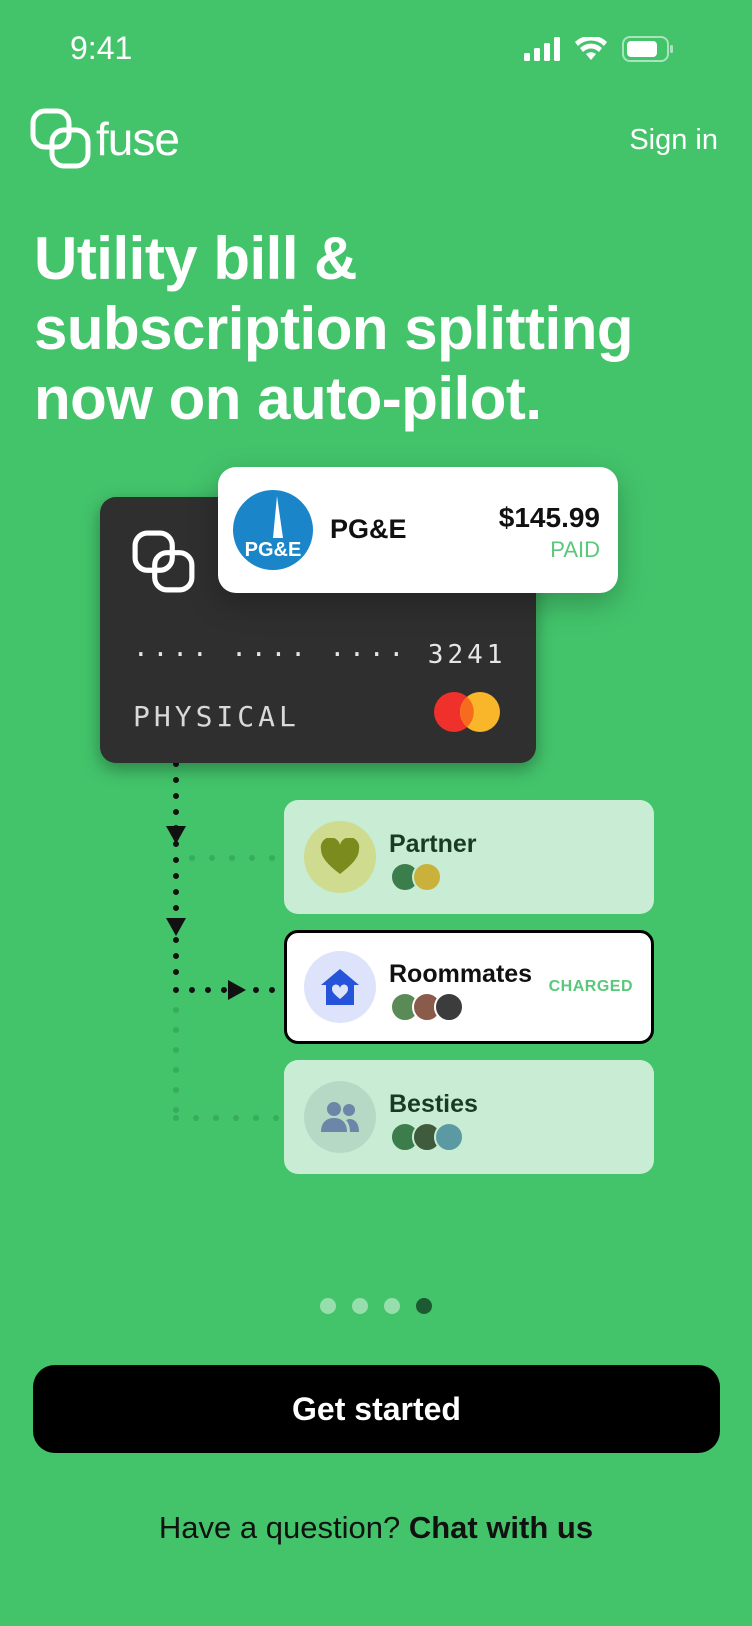  Describe the element at coordinates (163, 561) in the screenshot. I see `card-fuse-logo-icon` at that location.